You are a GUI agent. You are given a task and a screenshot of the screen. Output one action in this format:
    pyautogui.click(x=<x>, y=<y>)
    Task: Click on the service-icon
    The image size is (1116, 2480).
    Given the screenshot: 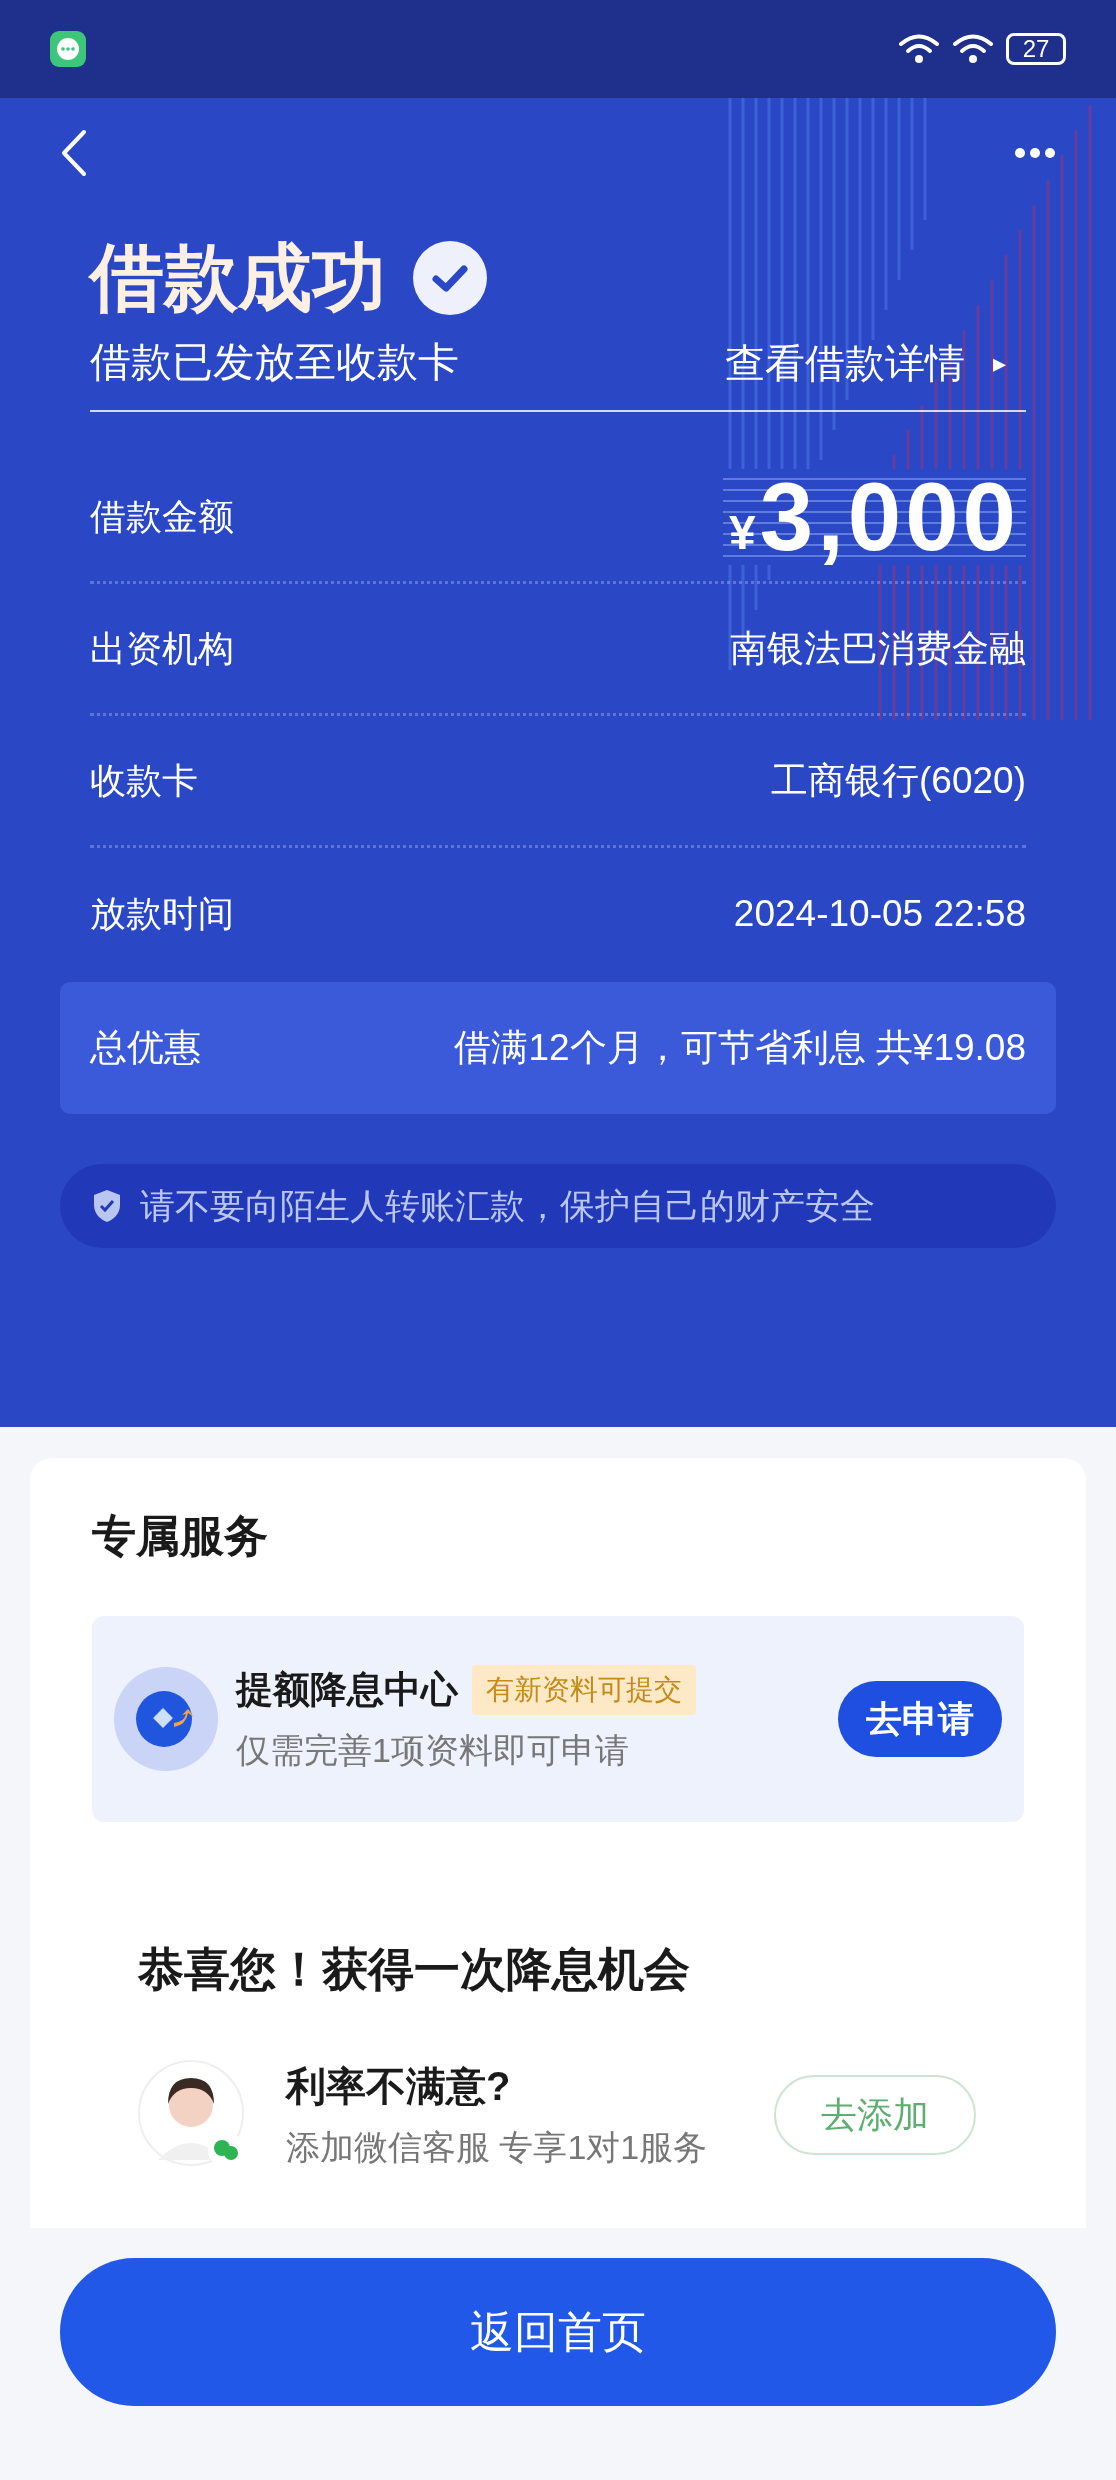 What is the action you would take?
    pyautogui.click(x=166, y=1719)
    